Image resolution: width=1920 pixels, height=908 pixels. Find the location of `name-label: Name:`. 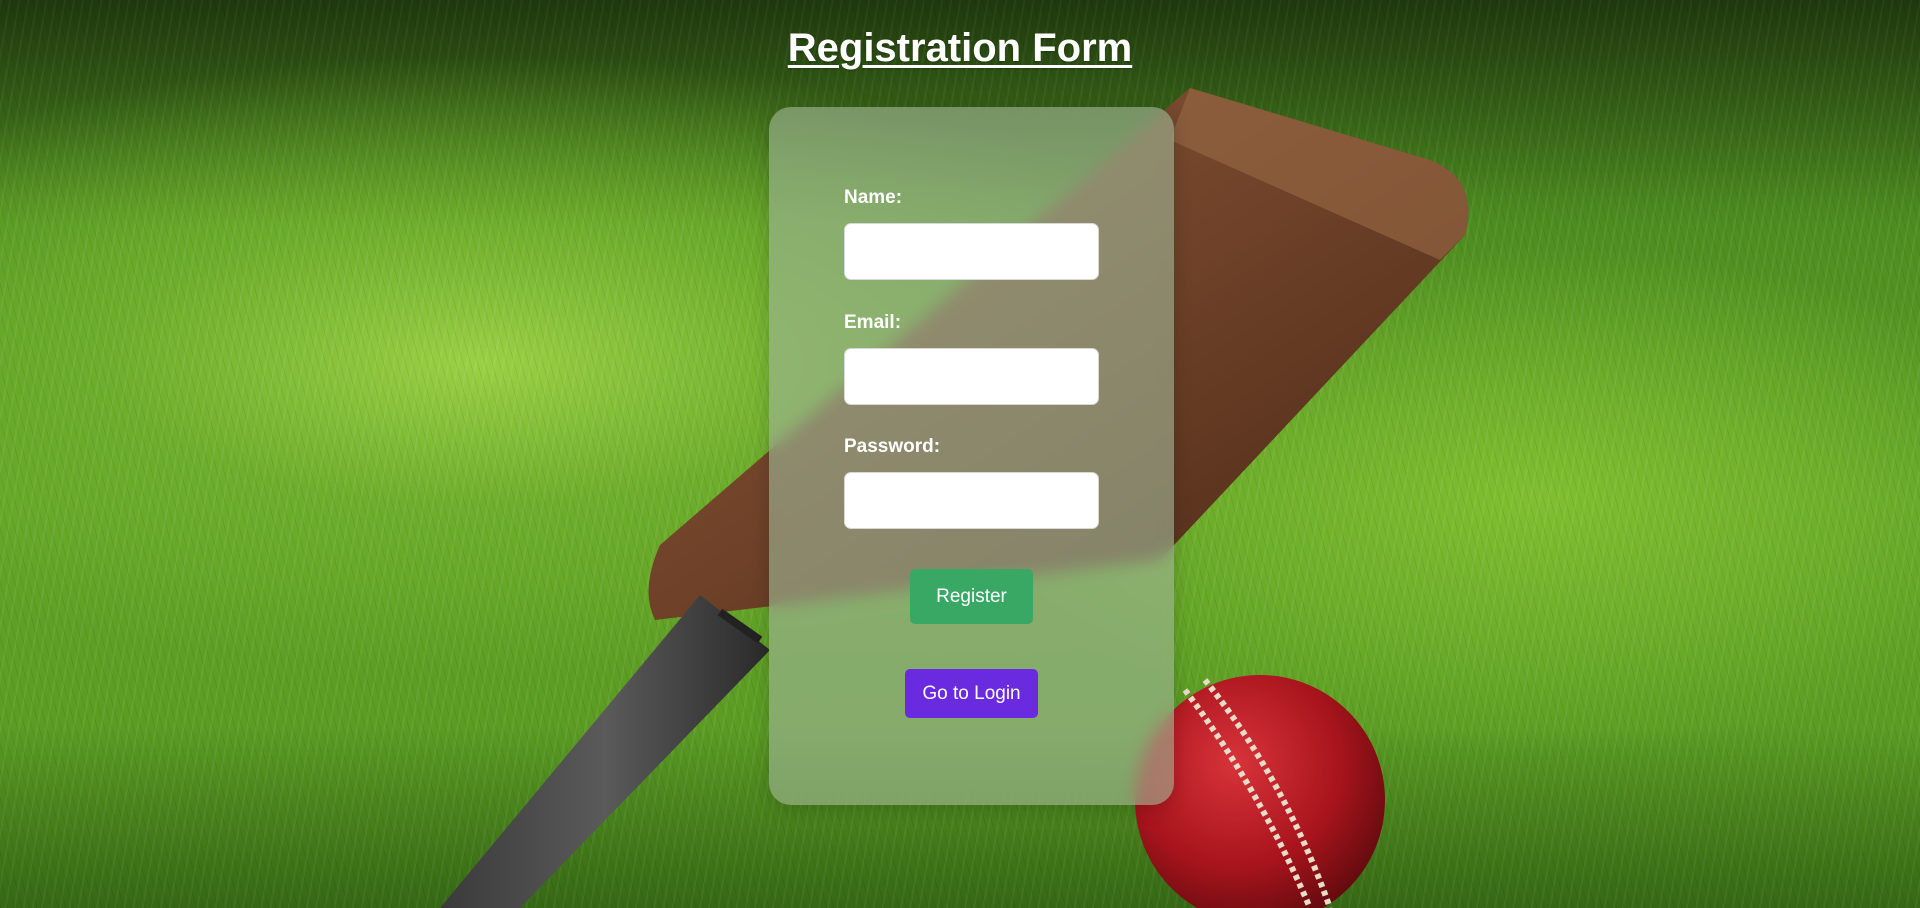

name-label: Name: is located at coordinates (873, 197).